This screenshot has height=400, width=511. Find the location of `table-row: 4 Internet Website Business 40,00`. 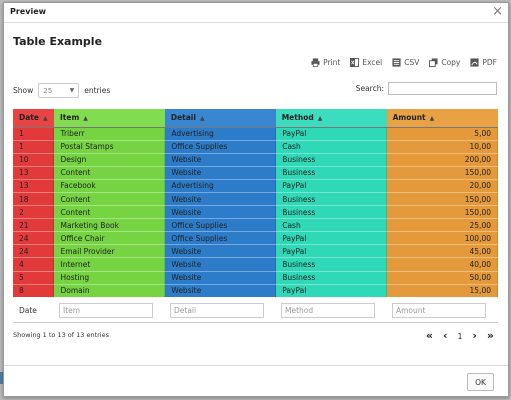

table-row: 4 Internet Website Business 40,00 is located at coordinates (255, 264).